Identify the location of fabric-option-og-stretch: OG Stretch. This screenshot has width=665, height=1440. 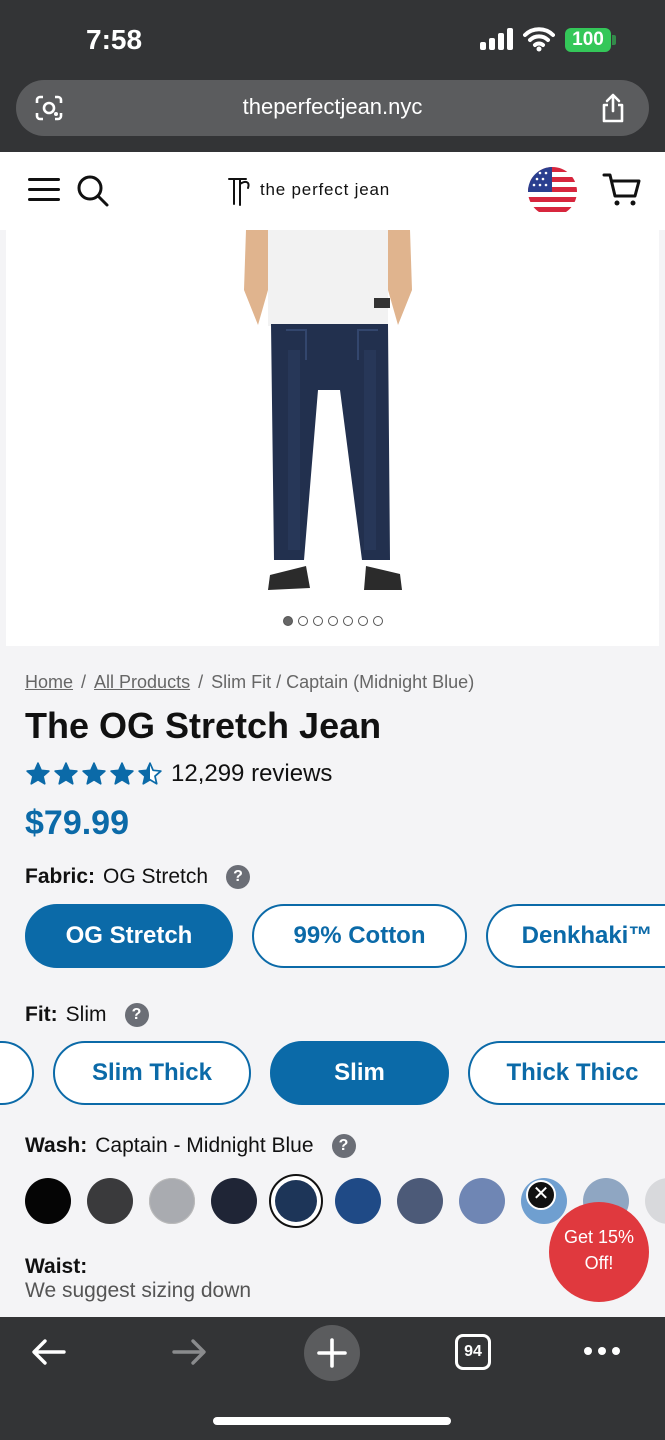
(129, 936).